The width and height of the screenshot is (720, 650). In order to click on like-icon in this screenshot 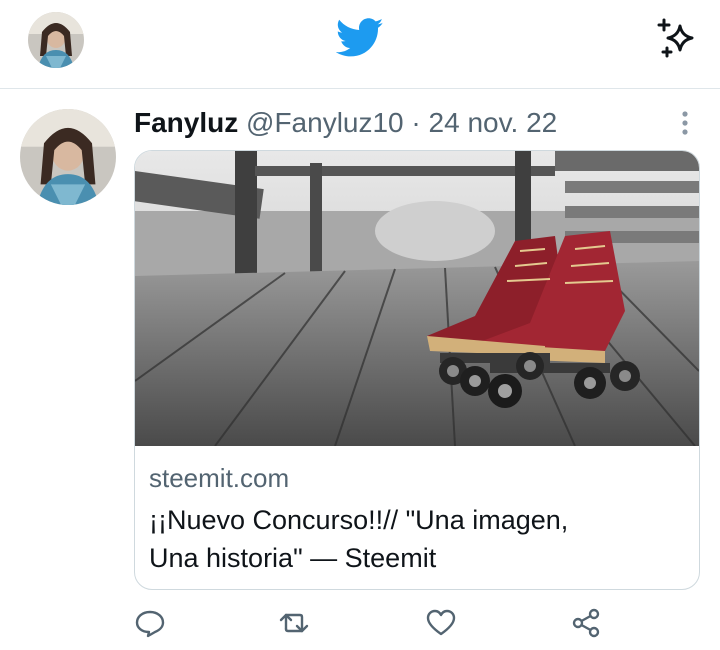, I will do `click(441, 623)`.